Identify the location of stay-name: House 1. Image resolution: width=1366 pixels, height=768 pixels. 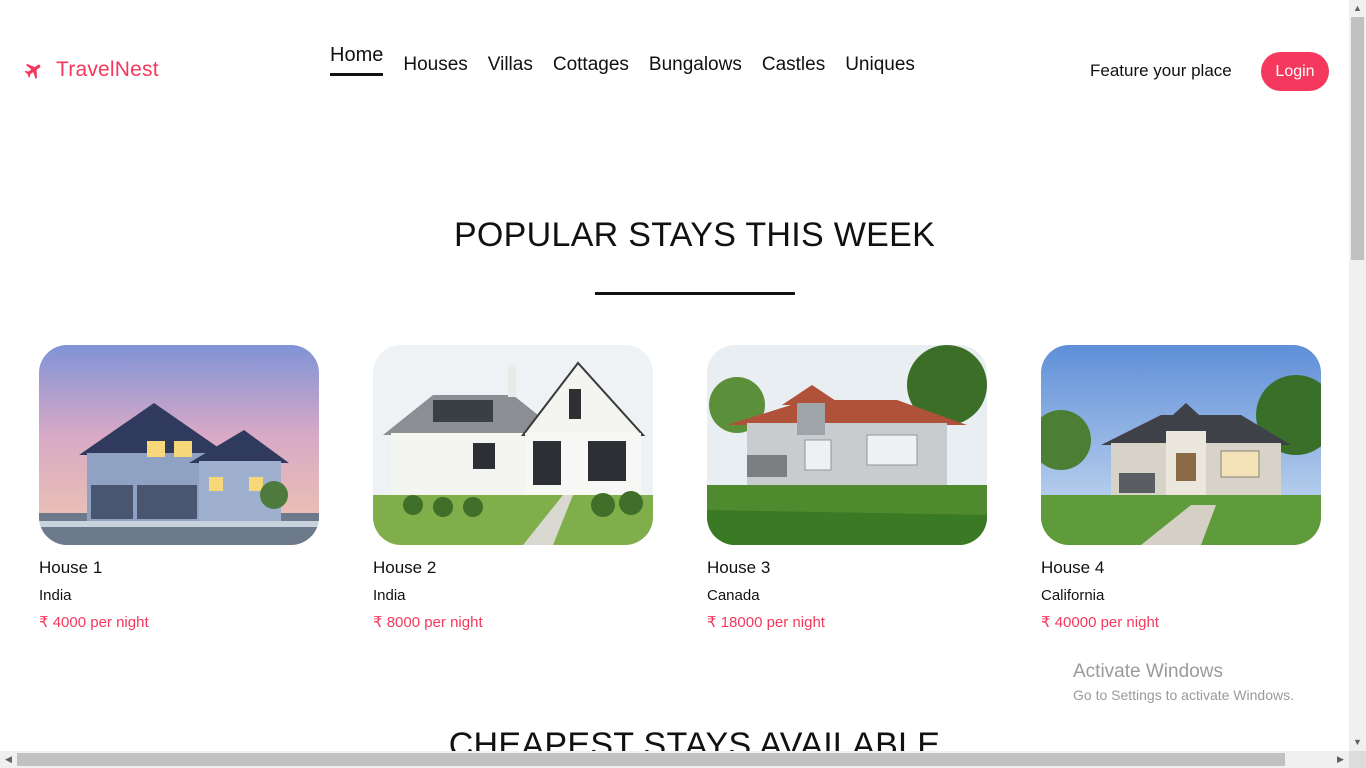
(71, 567).